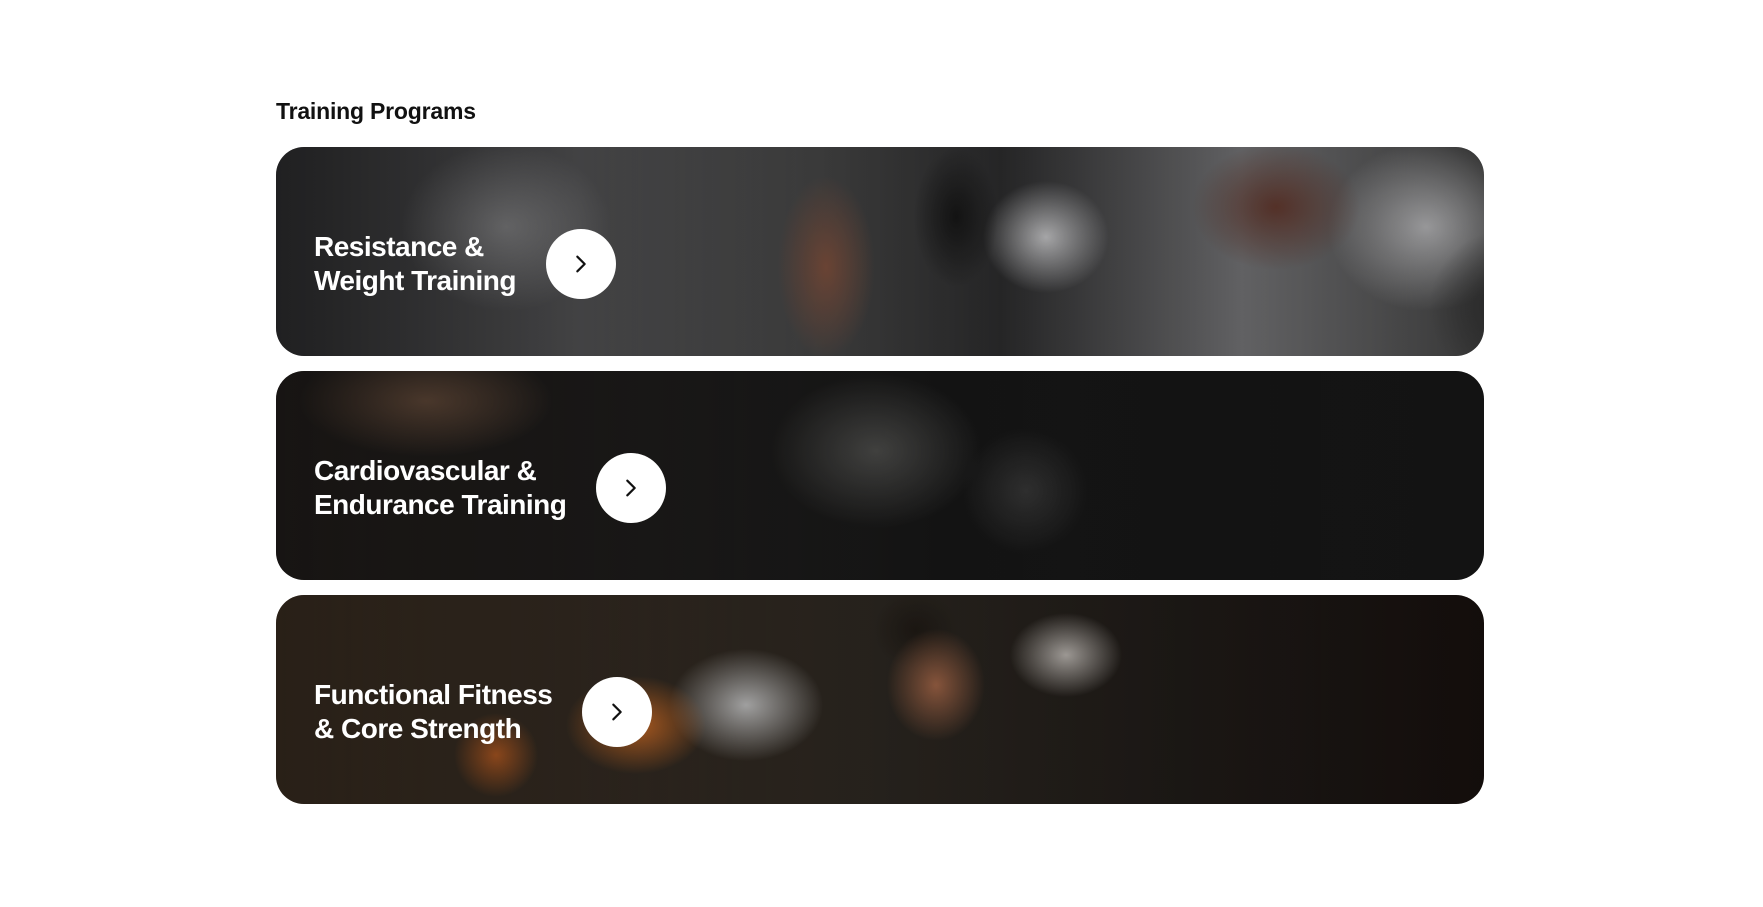  I want to click on program-card-title: Resistance & Weight Training, so click(415, 263).